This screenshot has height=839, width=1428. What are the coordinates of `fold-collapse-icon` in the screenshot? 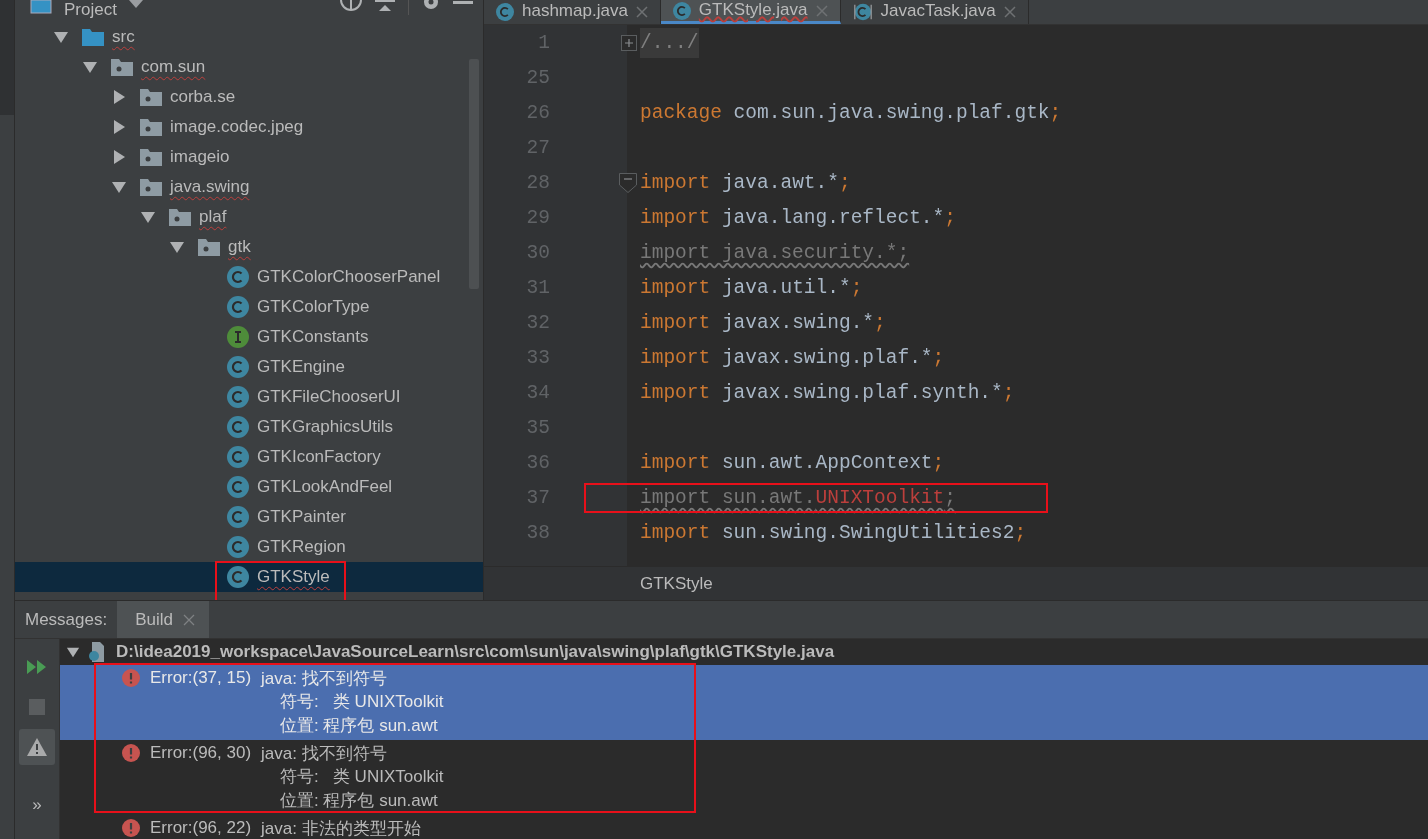 It's located at (628, 183).